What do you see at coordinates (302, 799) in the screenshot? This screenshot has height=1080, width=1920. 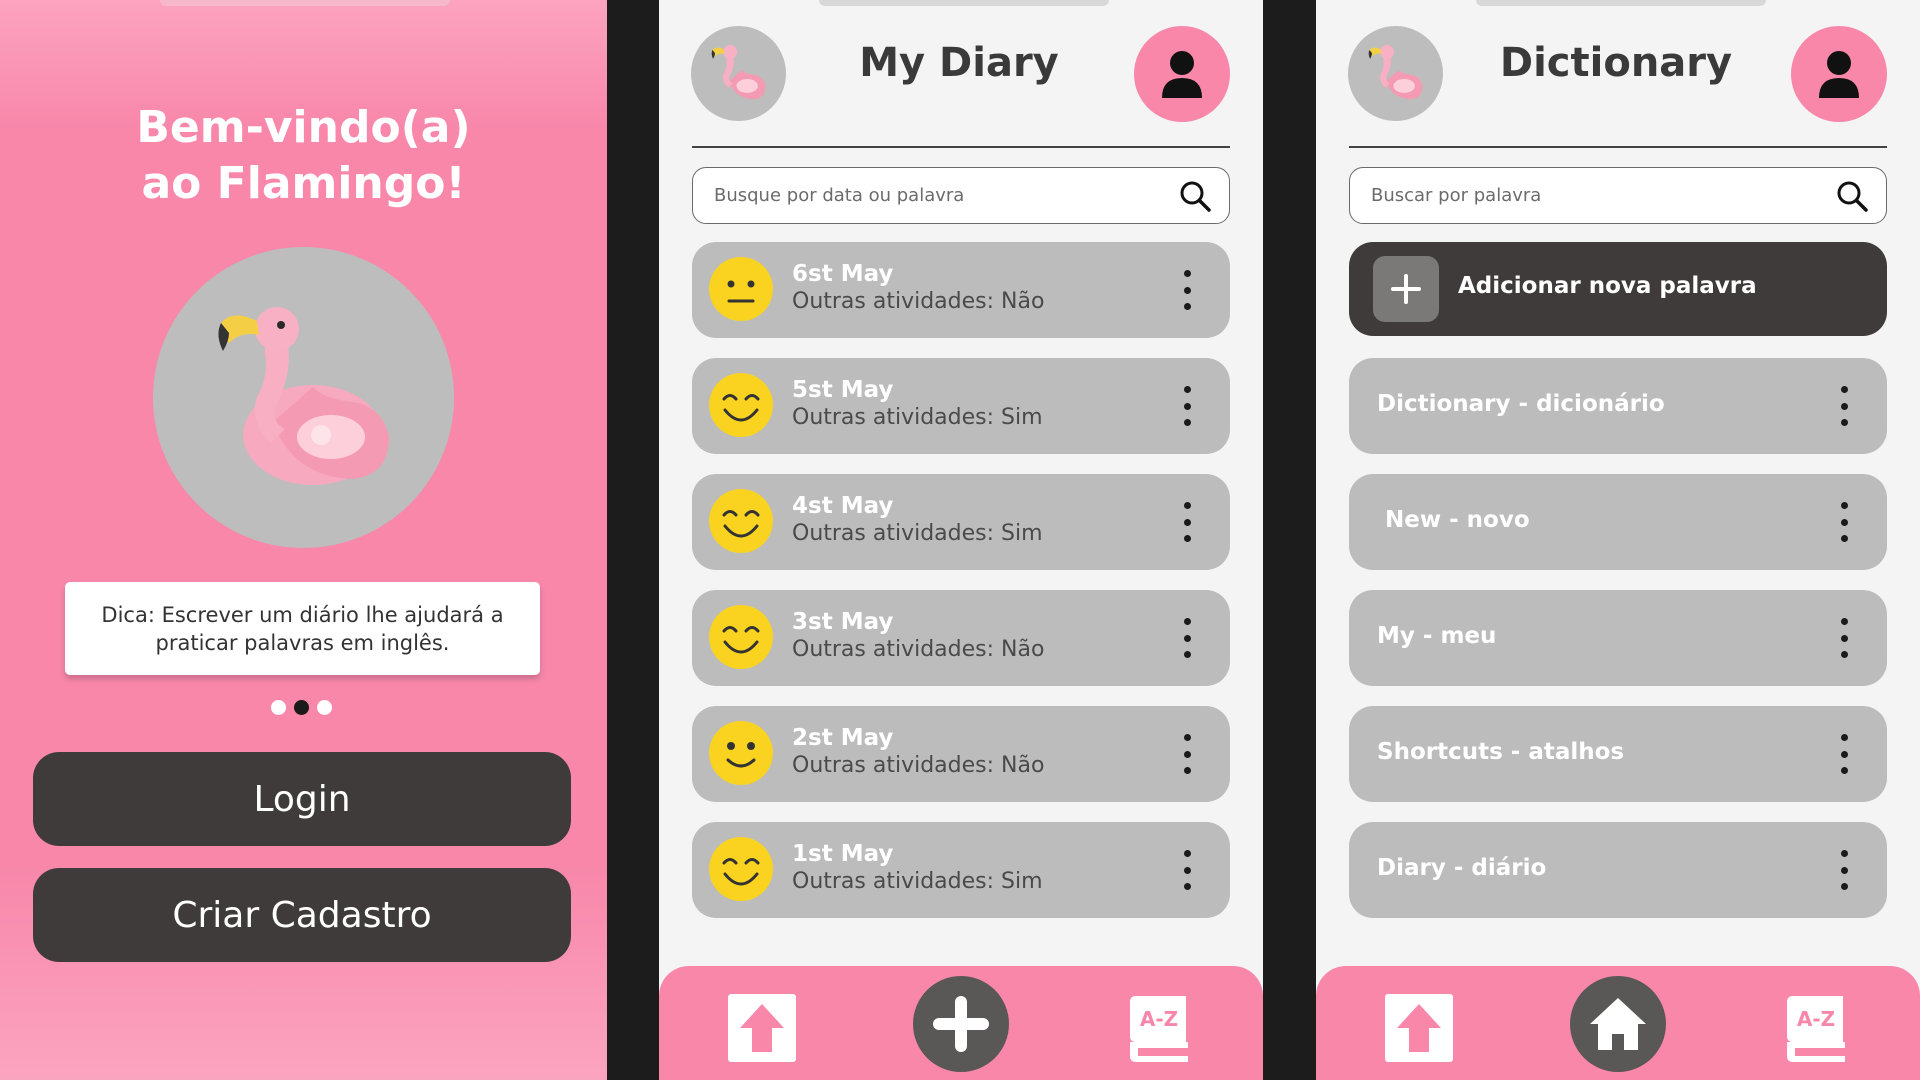 I see `login-button: Login` at bounding box center [302, 799].